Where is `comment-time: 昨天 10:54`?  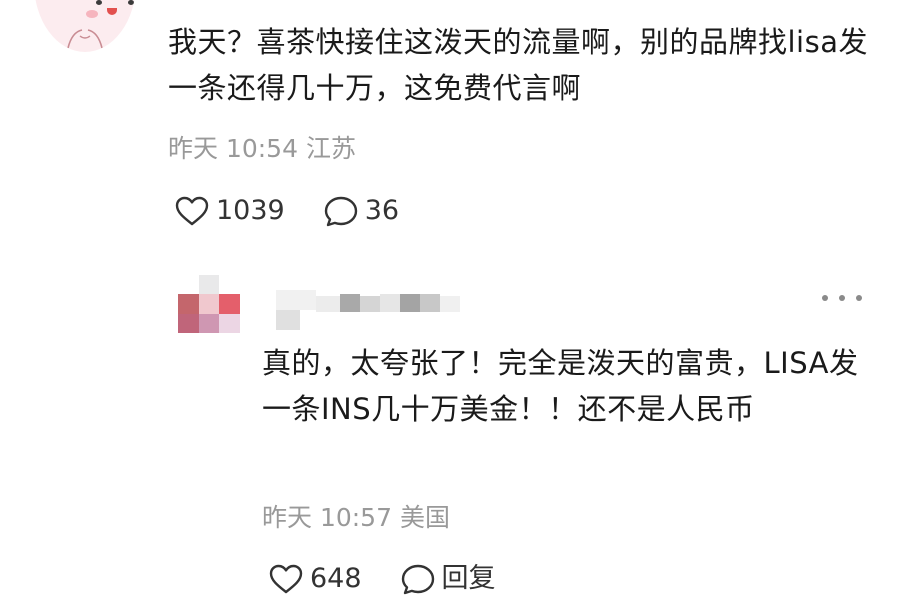
comment-time: 昨天 10:54 is located at coordinates (233, 148).